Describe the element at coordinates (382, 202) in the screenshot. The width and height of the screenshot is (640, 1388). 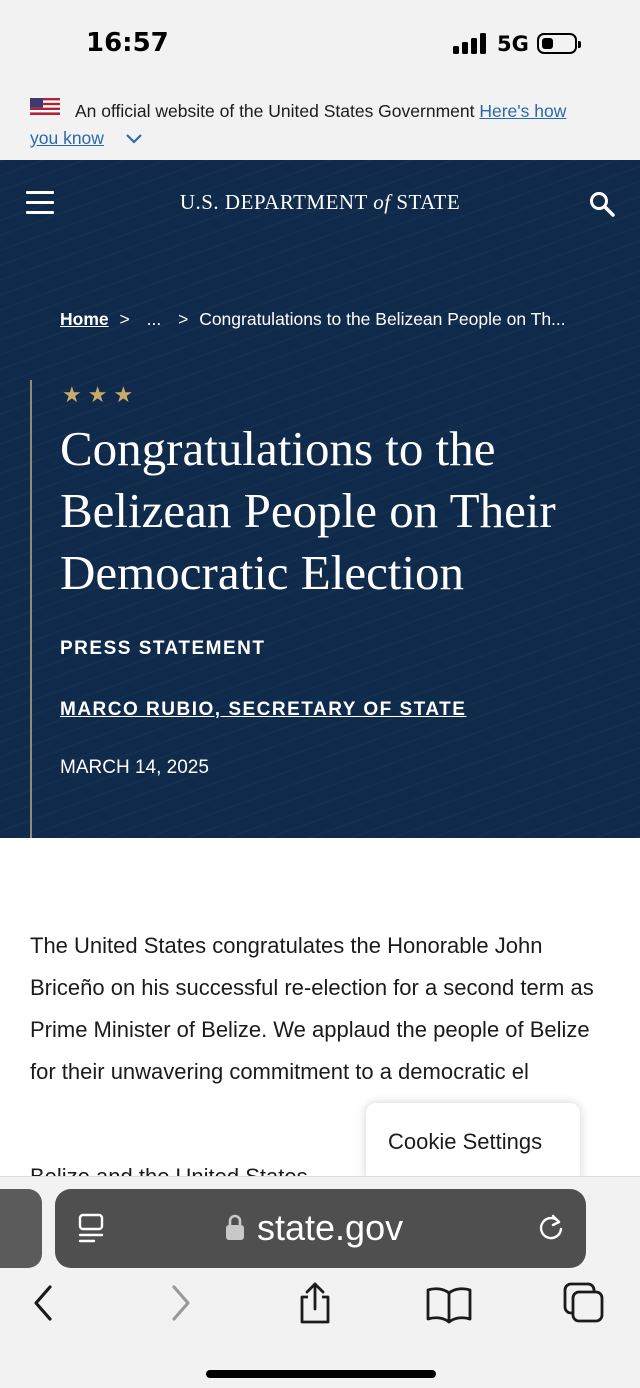
I see `site-title-of: of` at that location.